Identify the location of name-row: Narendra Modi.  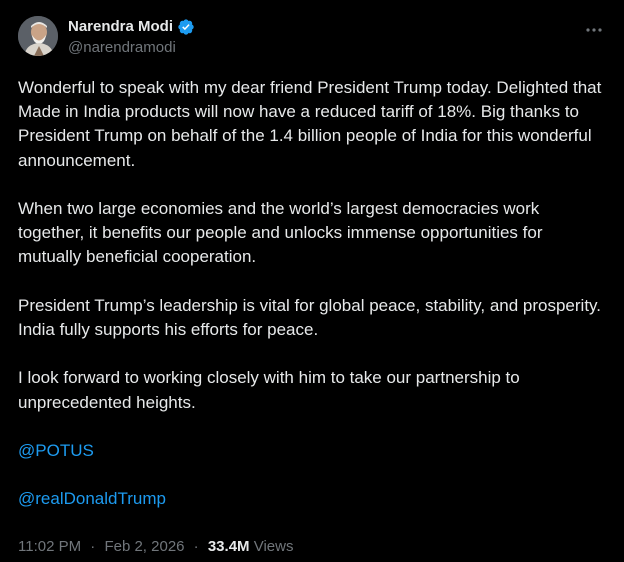
(131, 27).